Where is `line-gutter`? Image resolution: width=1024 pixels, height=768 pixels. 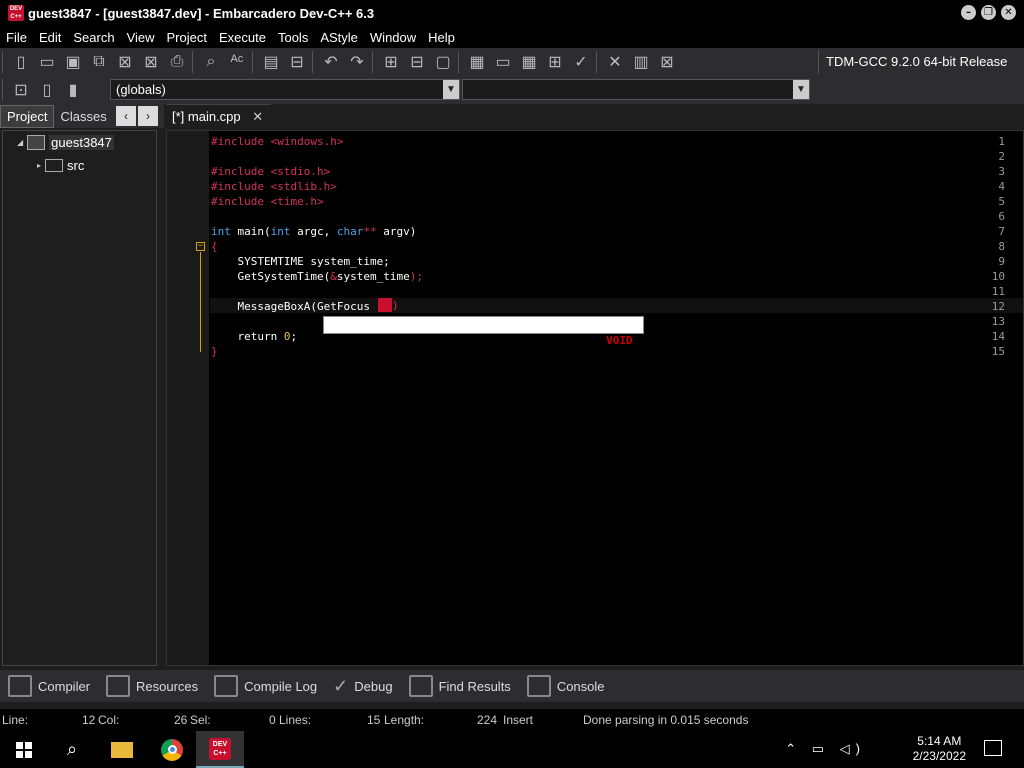
line-gutter is located at coordinates (188, 398).